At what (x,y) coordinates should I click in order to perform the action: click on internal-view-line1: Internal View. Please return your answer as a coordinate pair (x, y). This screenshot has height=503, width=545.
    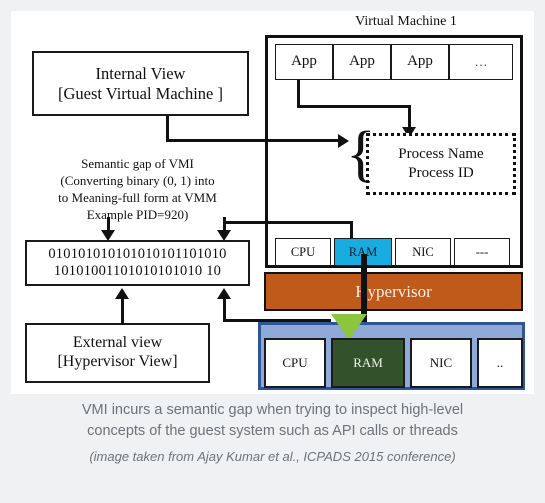
    Looking at the image, I should click on (140, 74).